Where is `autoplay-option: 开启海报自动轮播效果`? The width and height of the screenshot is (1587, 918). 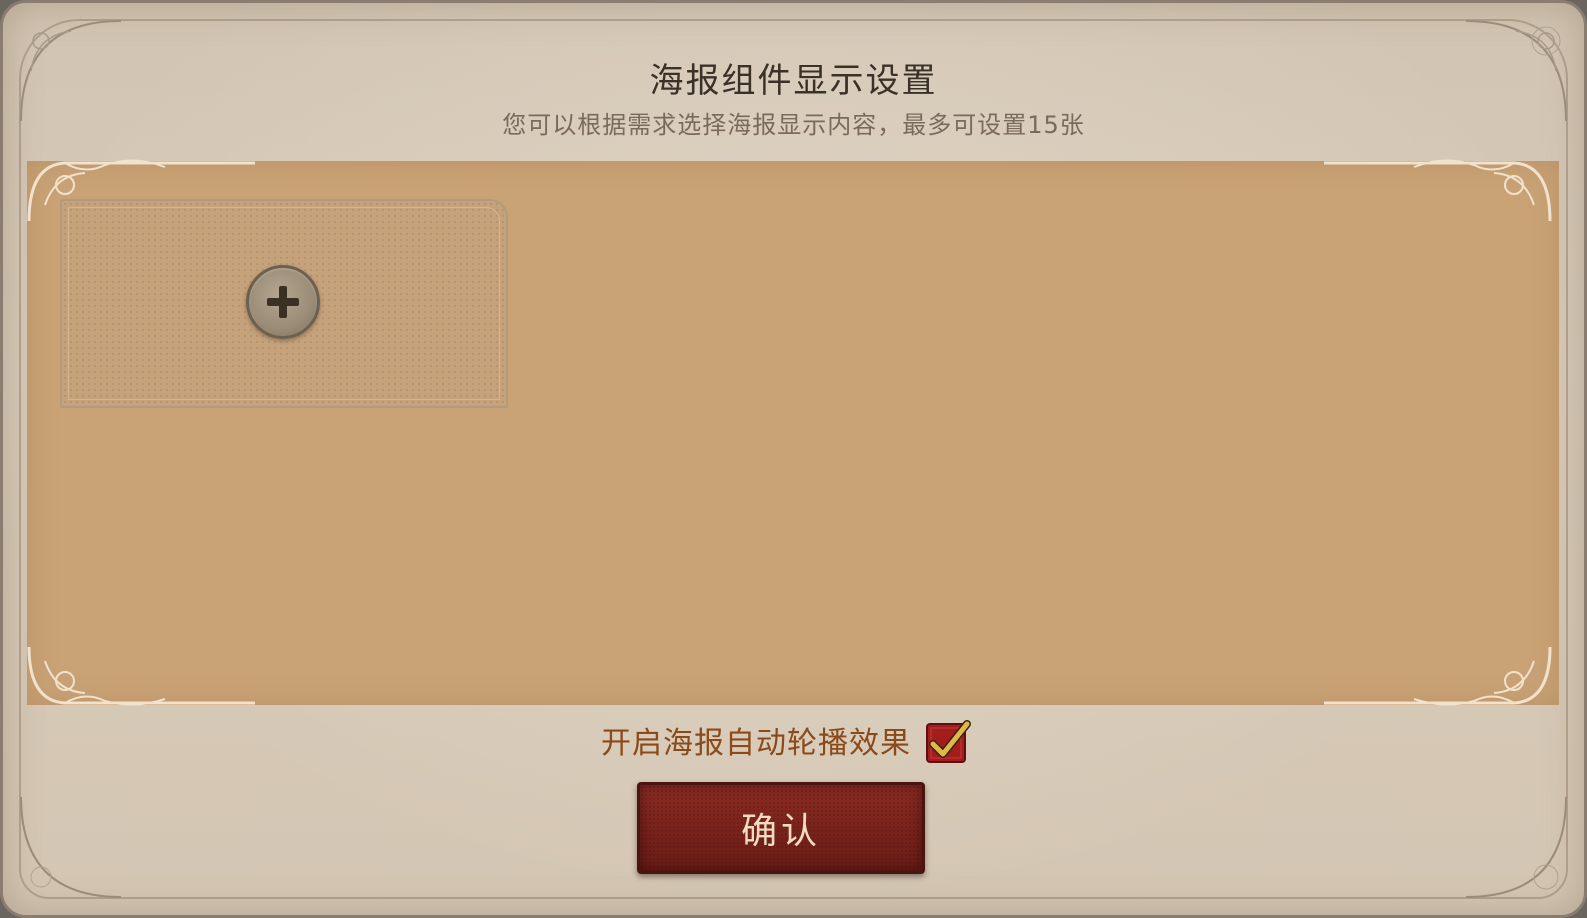
autoplay-option: 开启海报自动轮播效果 is located at coordinates (786, 740).